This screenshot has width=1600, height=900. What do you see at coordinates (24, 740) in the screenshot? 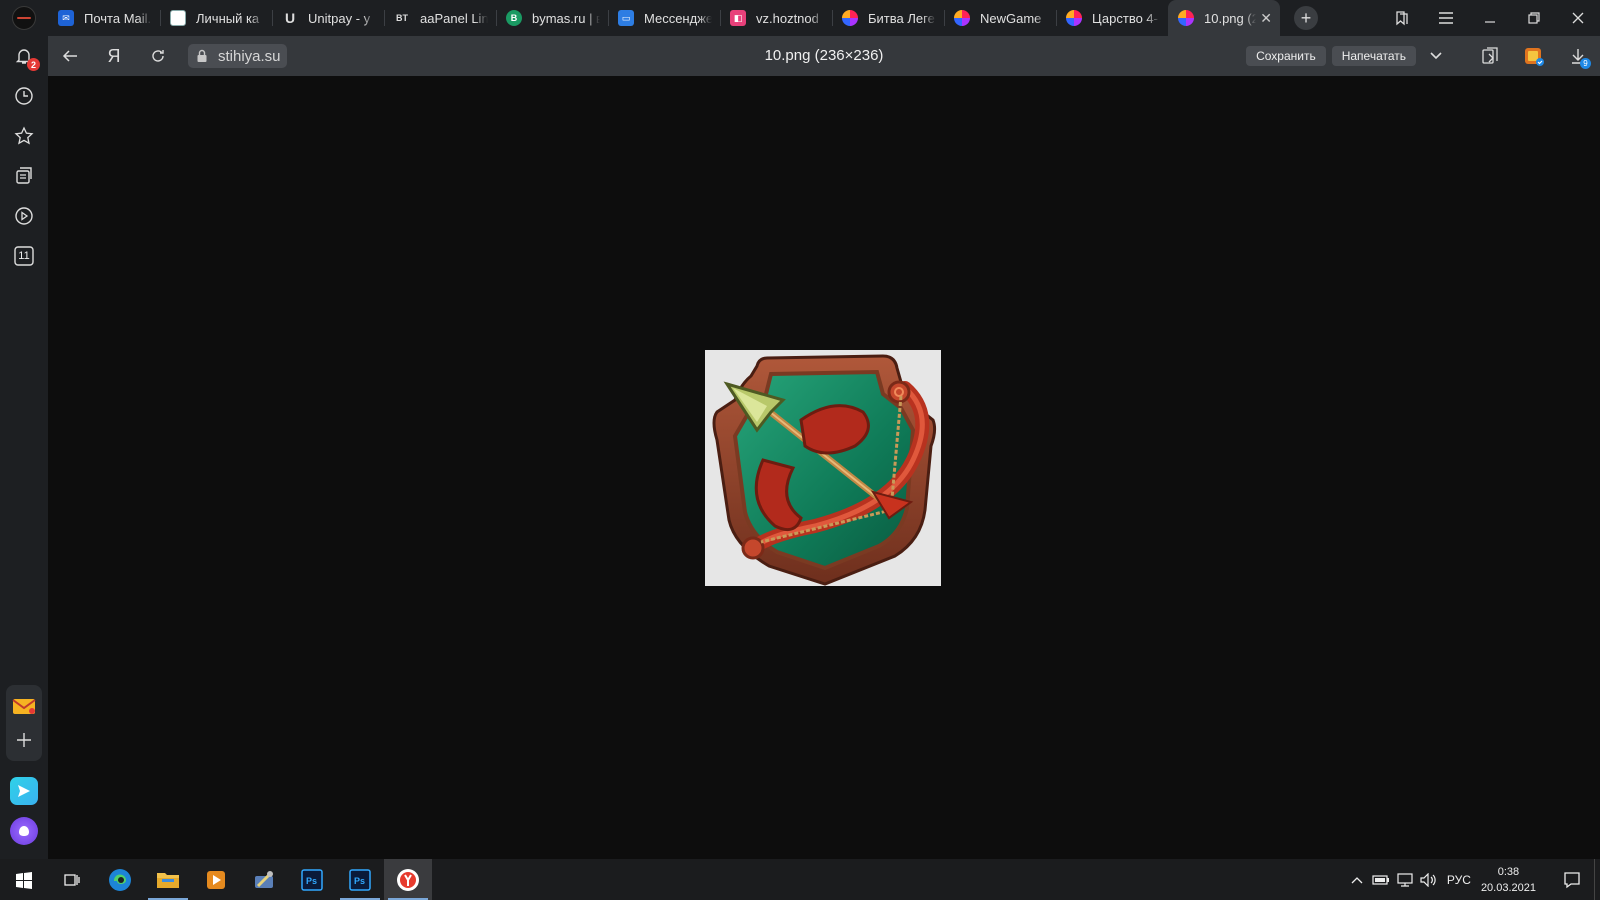
I see `add-widget-button` at bounding box center [24, 740].